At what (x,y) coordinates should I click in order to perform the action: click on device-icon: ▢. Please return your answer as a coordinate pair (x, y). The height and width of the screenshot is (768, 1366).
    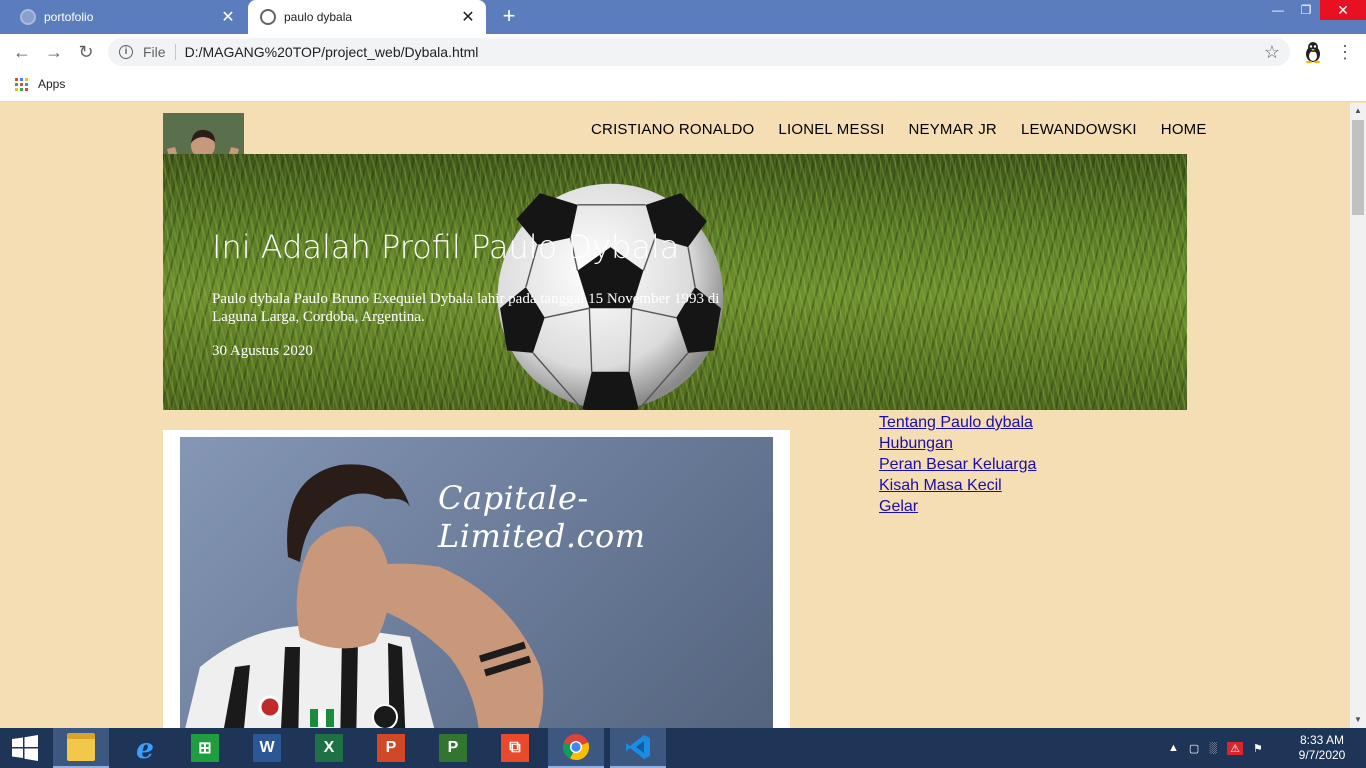
    Looking at the image, I should click on (1194, 748).